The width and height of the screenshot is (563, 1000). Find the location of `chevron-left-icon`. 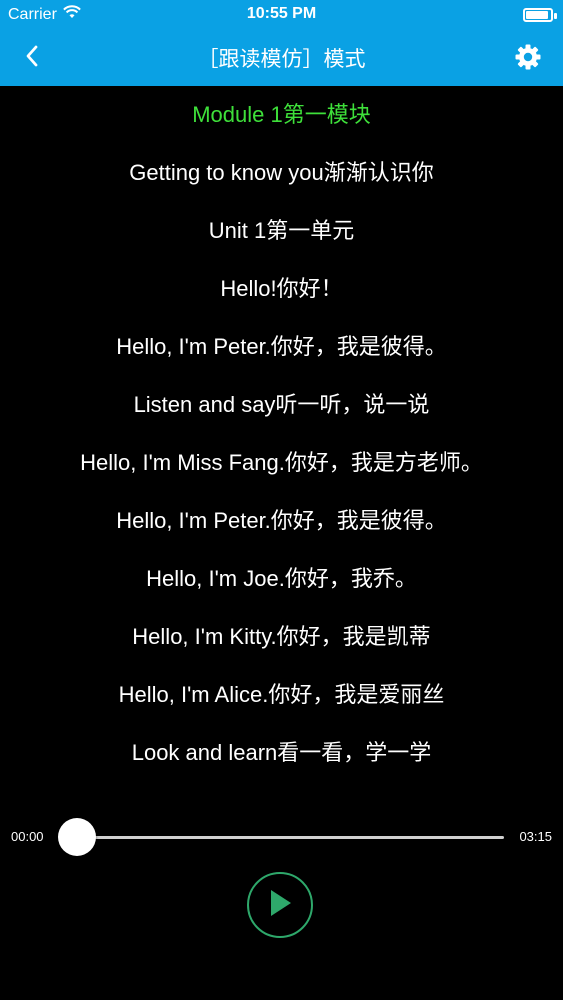

chevron-left-icon is located at coordinates (32, 58).